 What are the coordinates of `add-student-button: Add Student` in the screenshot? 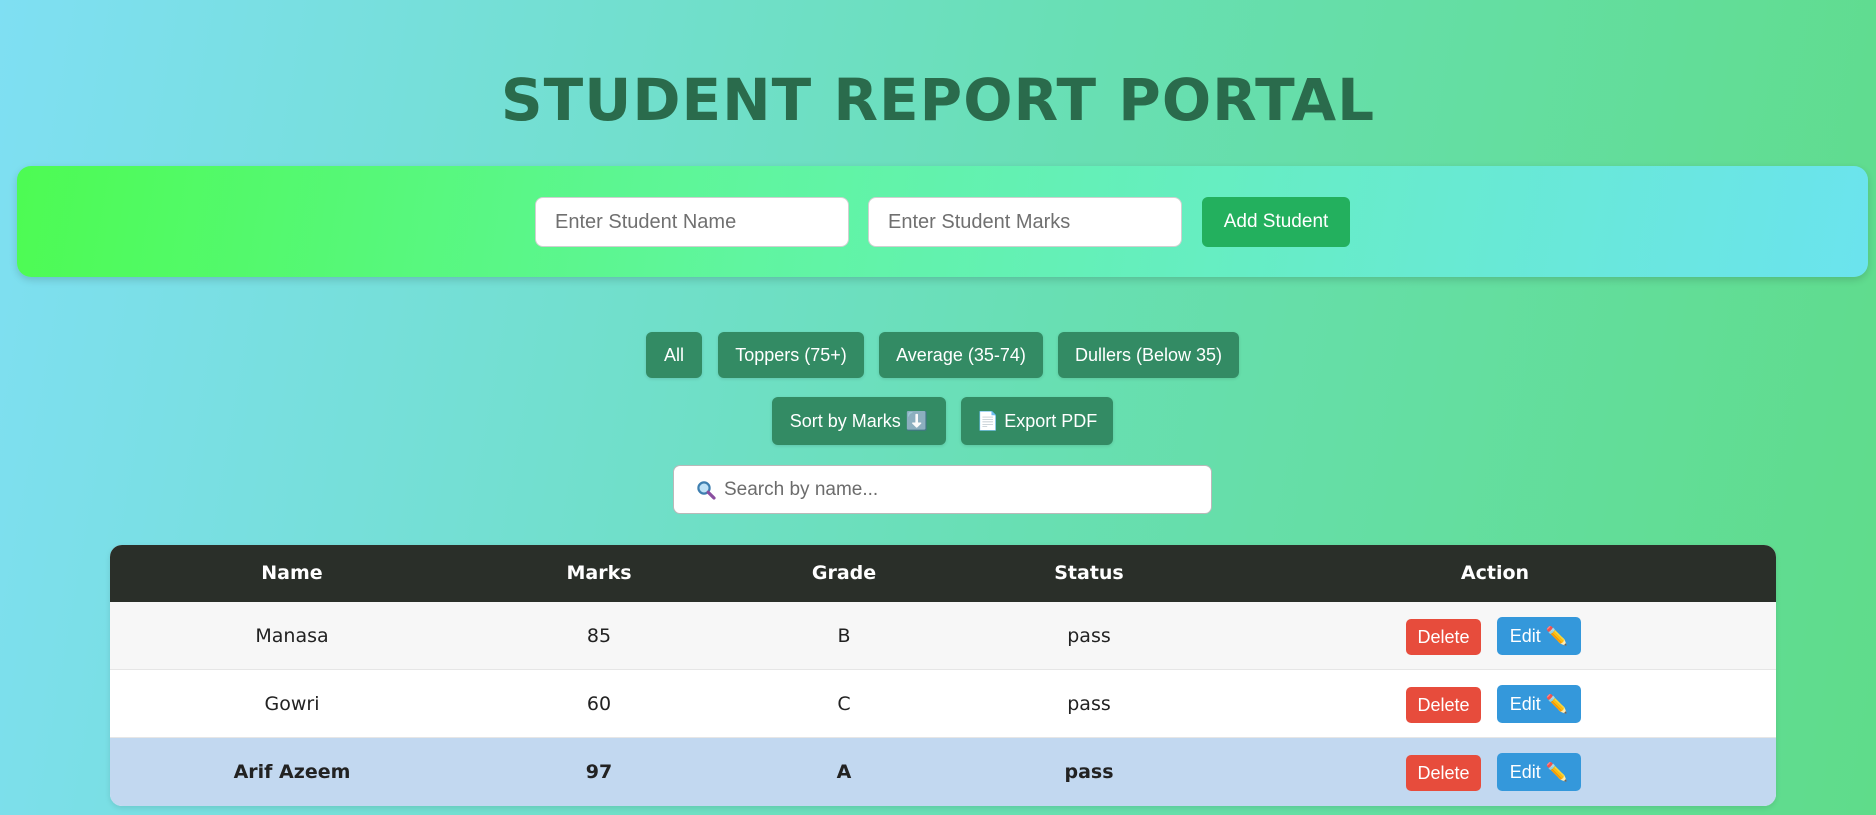 It's located at (1276, 222).